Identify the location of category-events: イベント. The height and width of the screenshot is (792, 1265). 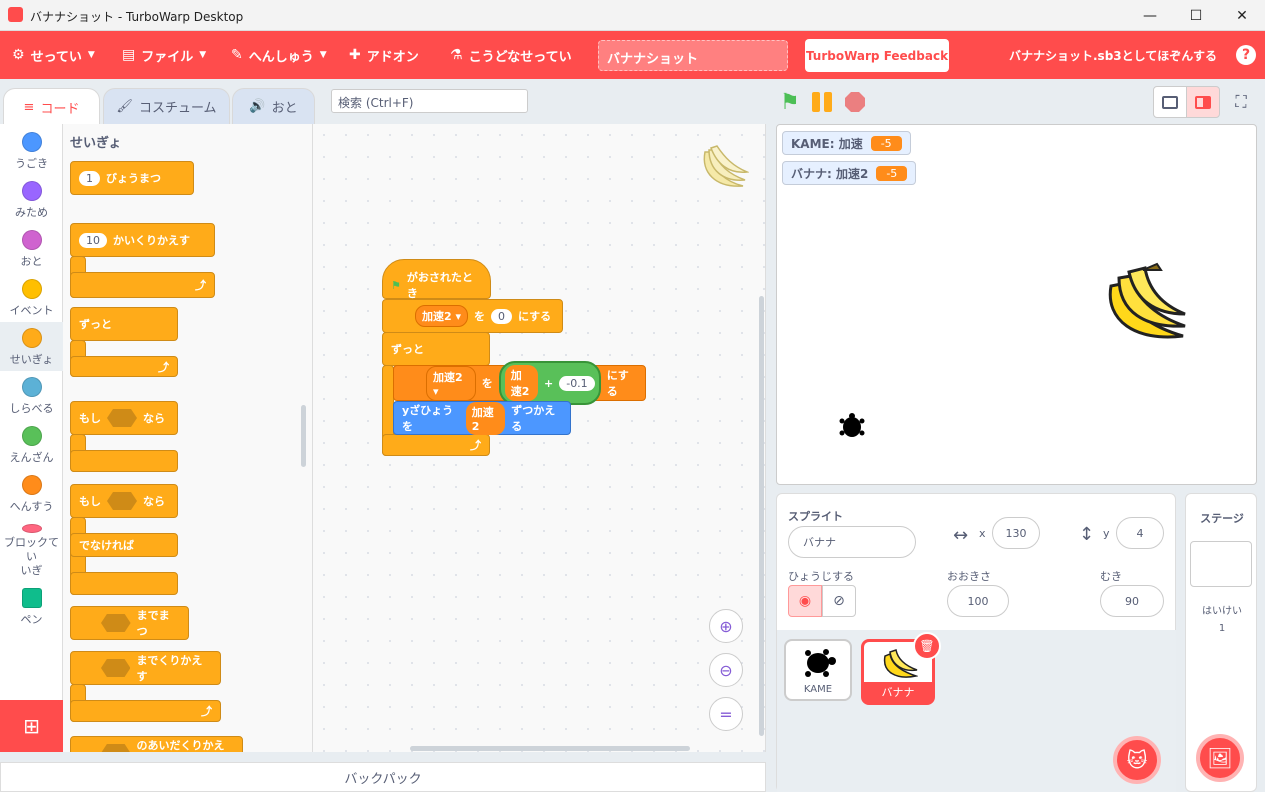
(31, 297).